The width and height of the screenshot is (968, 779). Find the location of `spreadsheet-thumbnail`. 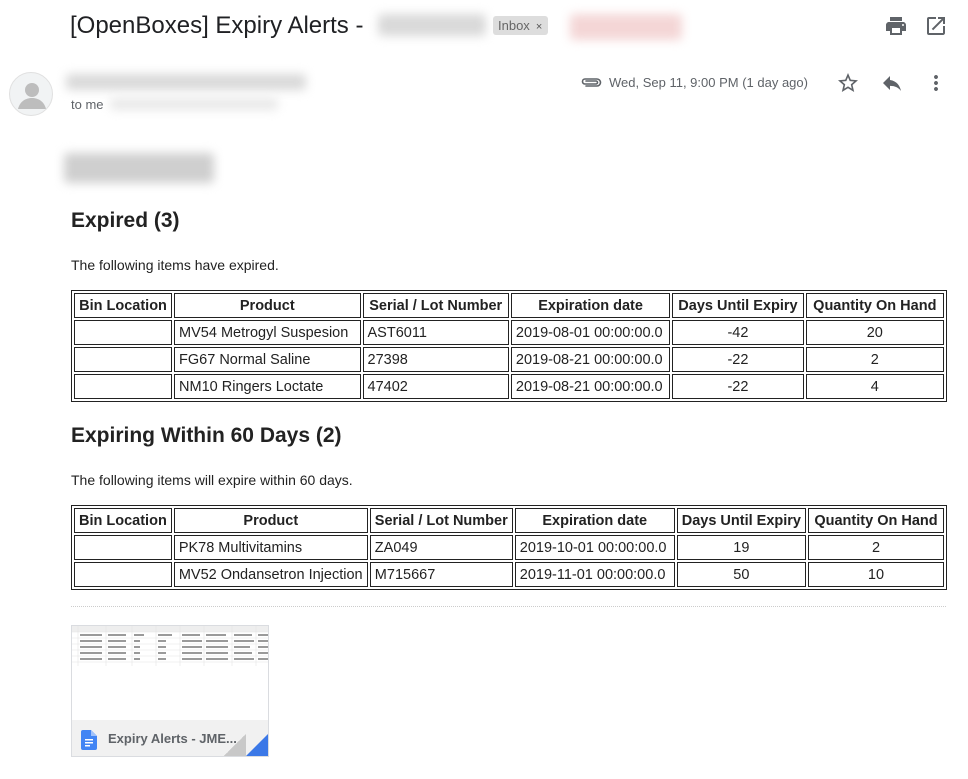

spreadsheet-thumbnail is located at coordinates (170, 673).